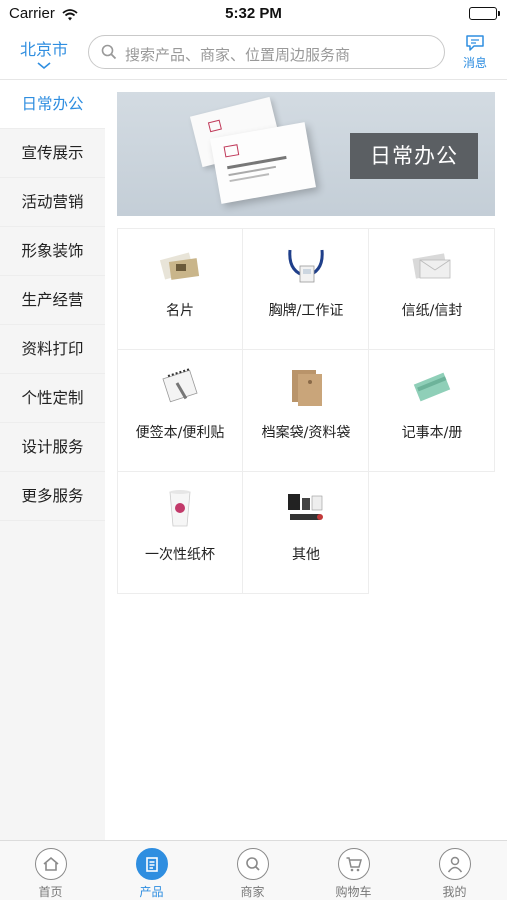 This screenshot has width=507, height=900. I want to click on sidebar-item-event-marketing: 活动营销, so click(52, 202).